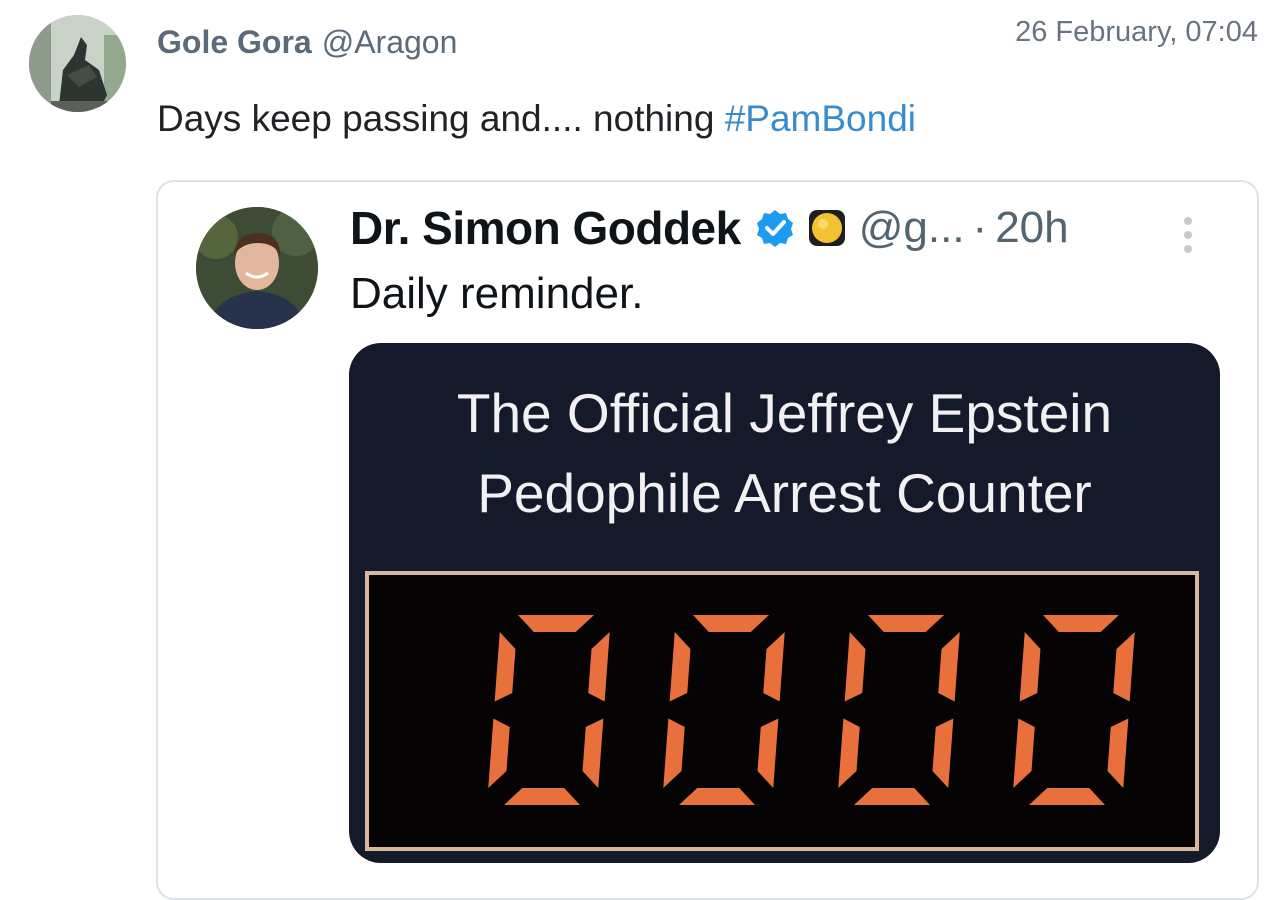  What do you see at coordinates (826, 228) in the screenshot?
I see `affiliate-badge-icon` at bounding box center [826, 228].